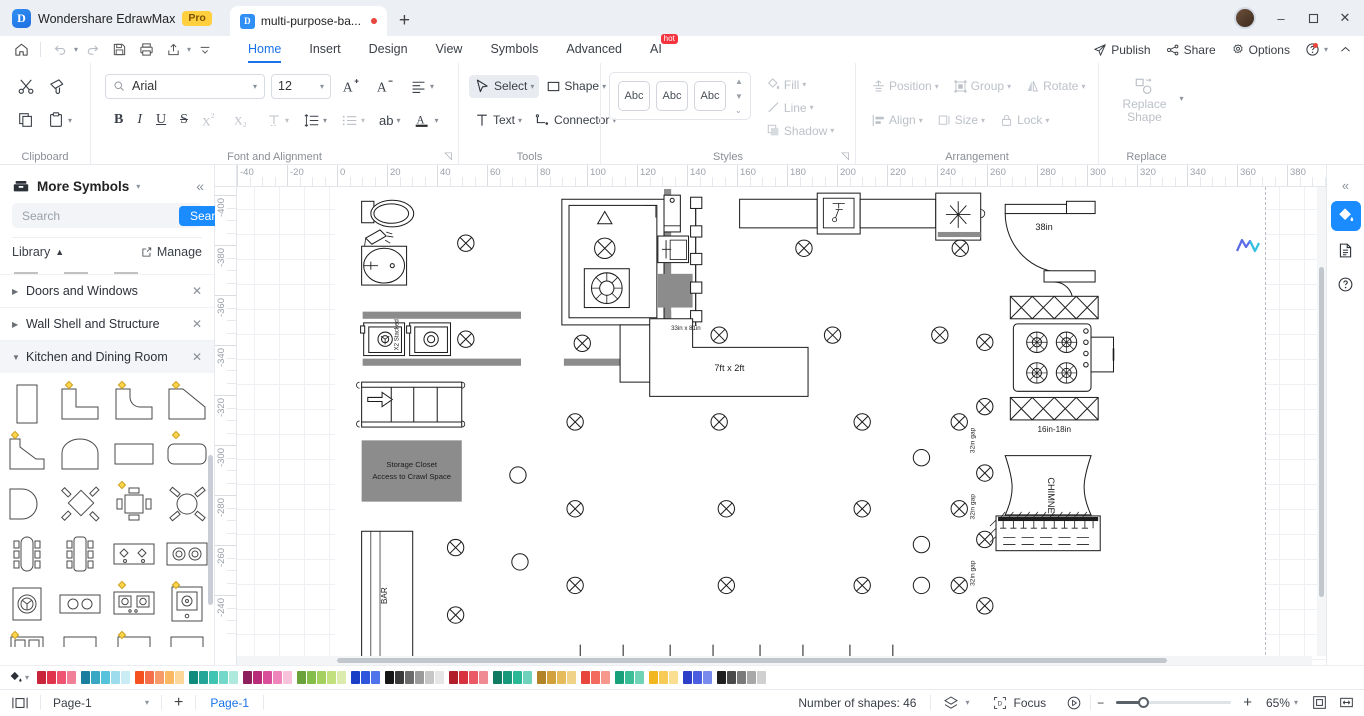  Describe the element at coordinates (426, 120) in the screenshot. I see `font-color-button: A ▾` at that location.